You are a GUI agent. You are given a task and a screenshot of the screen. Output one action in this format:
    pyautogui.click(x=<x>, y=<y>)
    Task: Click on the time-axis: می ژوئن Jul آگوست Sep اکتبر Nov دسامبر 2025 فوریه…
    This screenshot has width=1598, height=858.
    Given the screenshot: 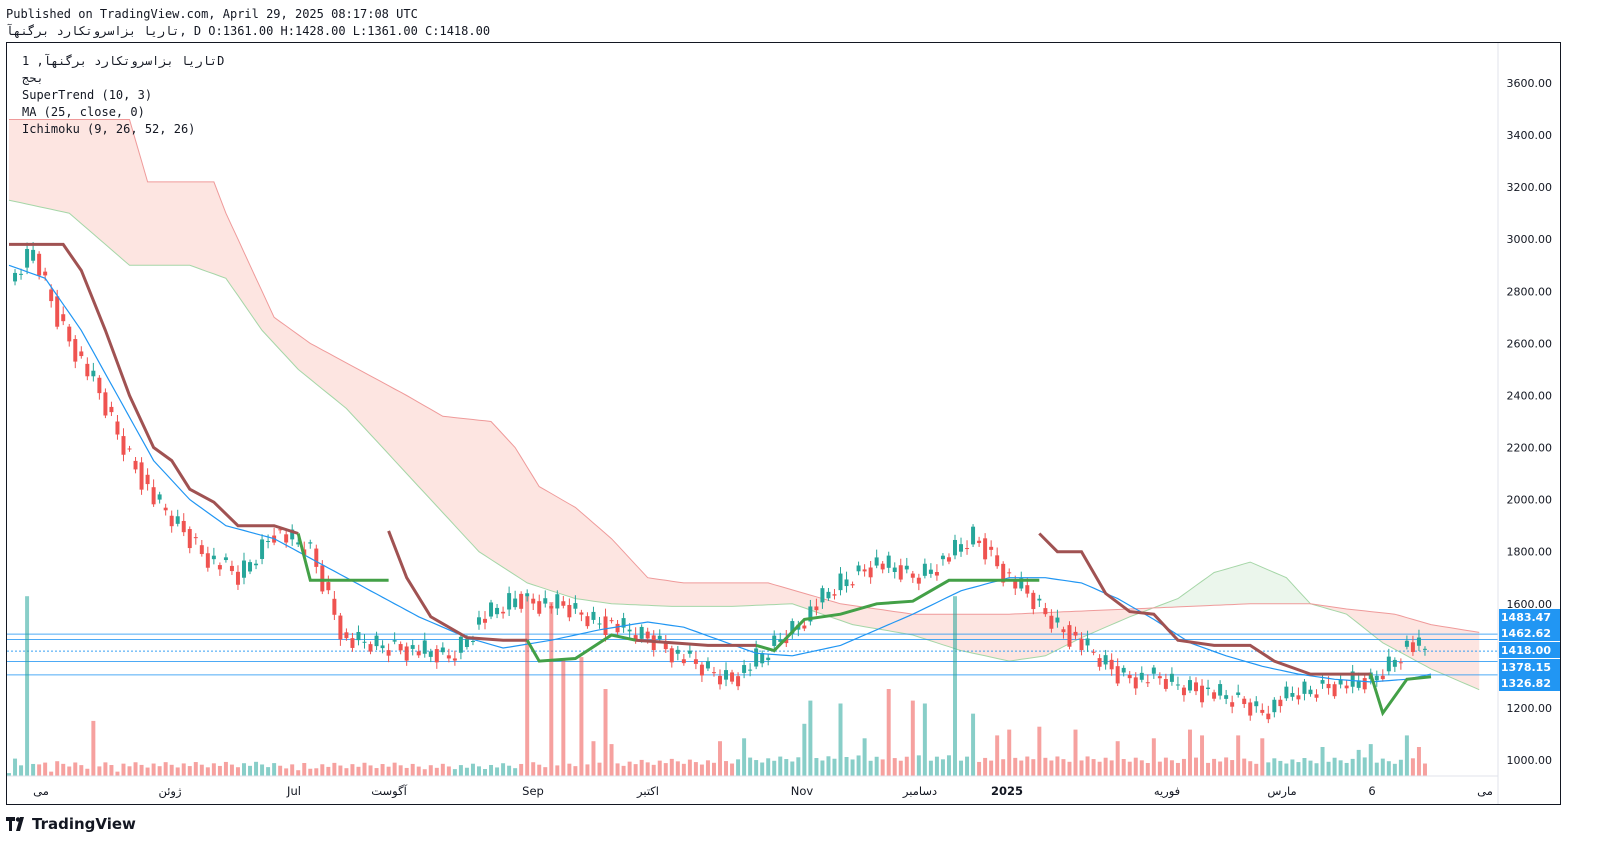 What is the action you would take?
    pyautogui.click(x=752, y=787)
    